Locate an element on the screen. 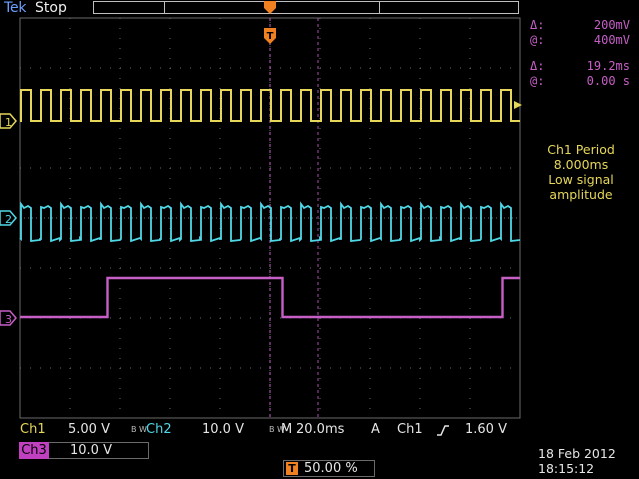 The image size is (639, 479). measurement-line-1: Ch1 Period is located at coordinates (581, 149).